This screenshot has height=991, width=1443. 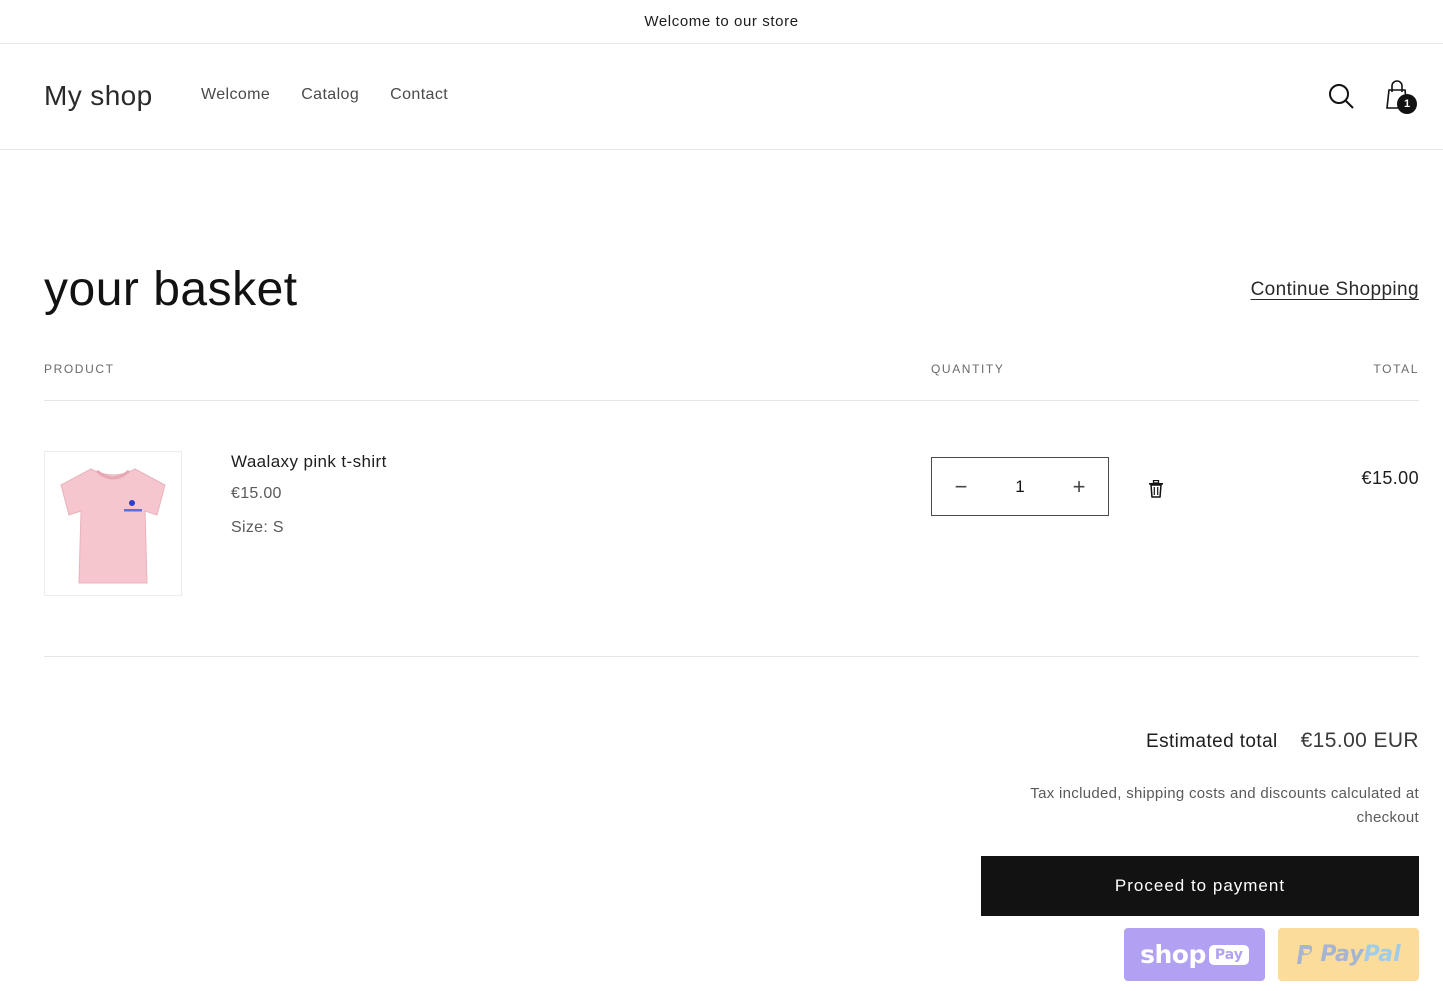 What do you see at coordinates (961, 486) in the screenshot?
I see `quantity-decrease-button: −` at bounding box center [961, 486].